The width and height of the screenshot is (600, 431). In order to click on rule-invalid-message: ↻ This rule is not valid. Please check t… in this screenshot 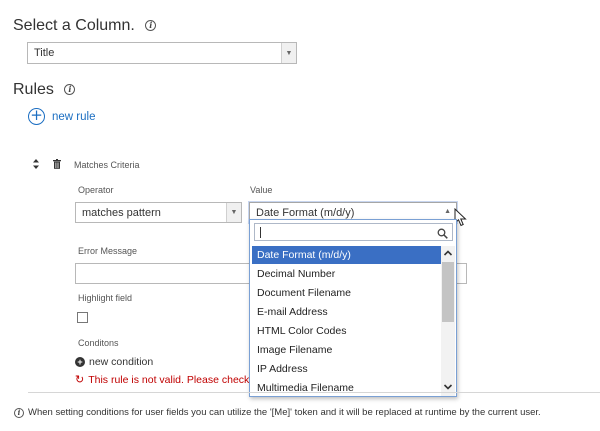, I will do `click(168, 380)`.